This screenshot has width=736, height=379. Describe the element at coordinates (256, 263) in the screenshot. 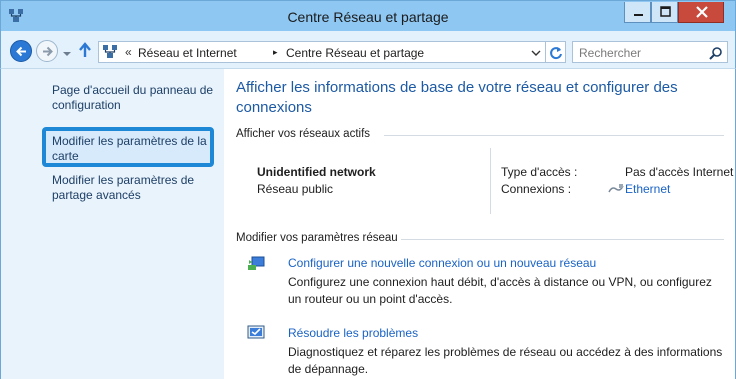

I see `new-connection-icon` at that location.